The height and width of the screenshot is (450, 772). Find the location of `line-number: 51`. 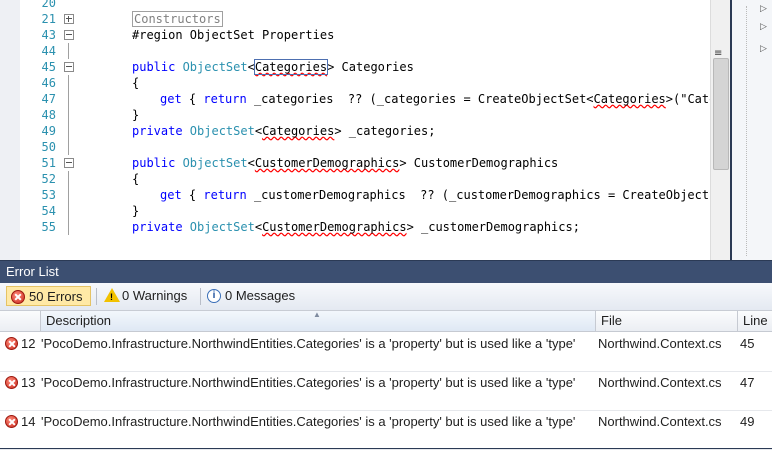

line-number: 51 is located at coordinates (48, 163).